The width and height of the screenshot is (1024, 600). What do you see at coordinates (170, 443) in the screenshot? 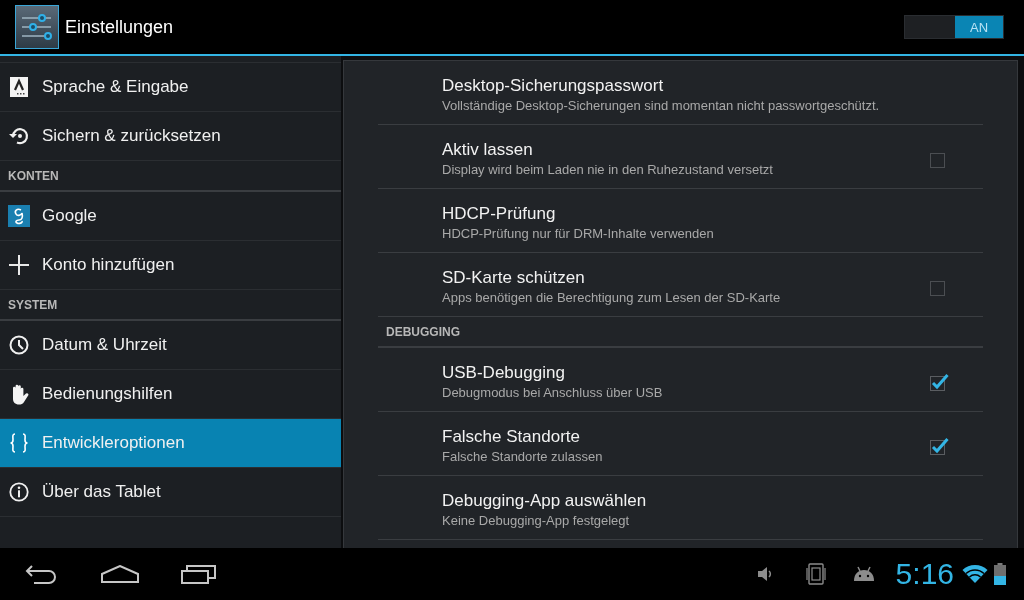
I see `sidebar-item: Entwickleroptionen` at bounding box center [170, 443].